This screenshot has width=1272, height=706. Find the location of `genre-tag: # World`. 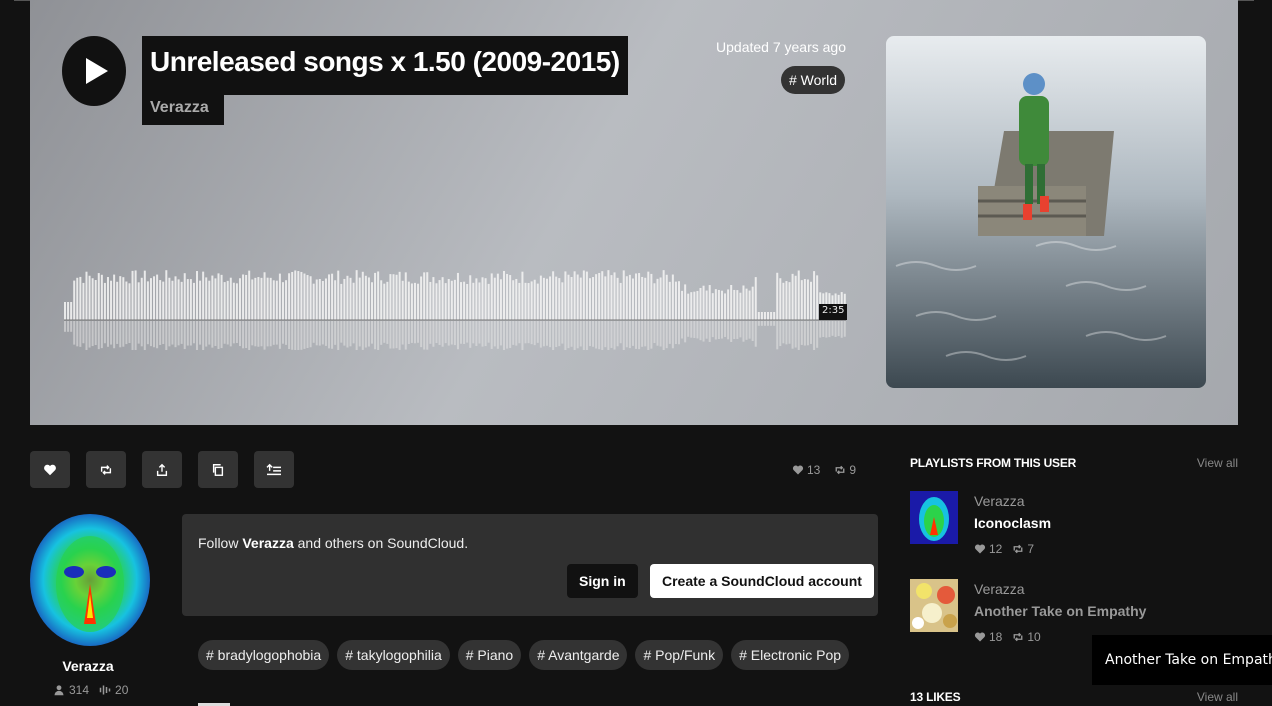

genre-tag: # World is located at coordinates (813, 80).